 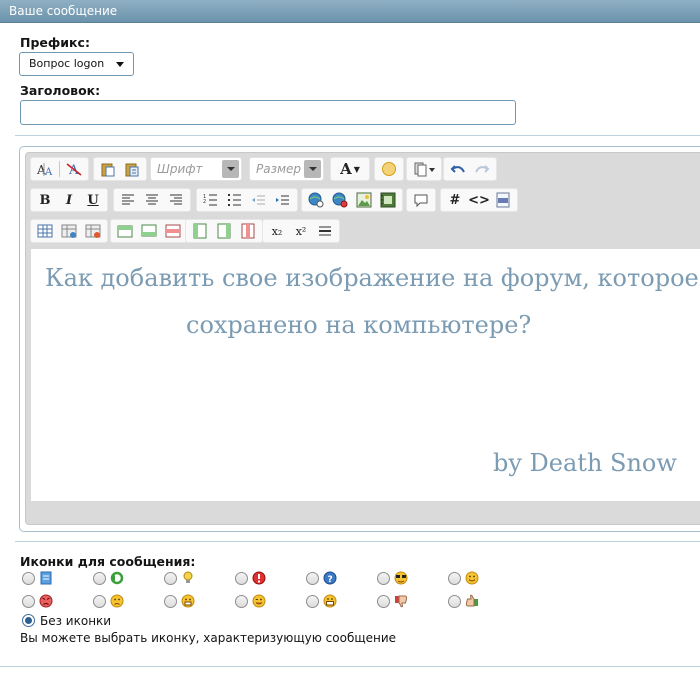 What do you see at coordinates (316, 200) in the screenshot?
I see `insert-link-icon` at bounding box center [316, 200].